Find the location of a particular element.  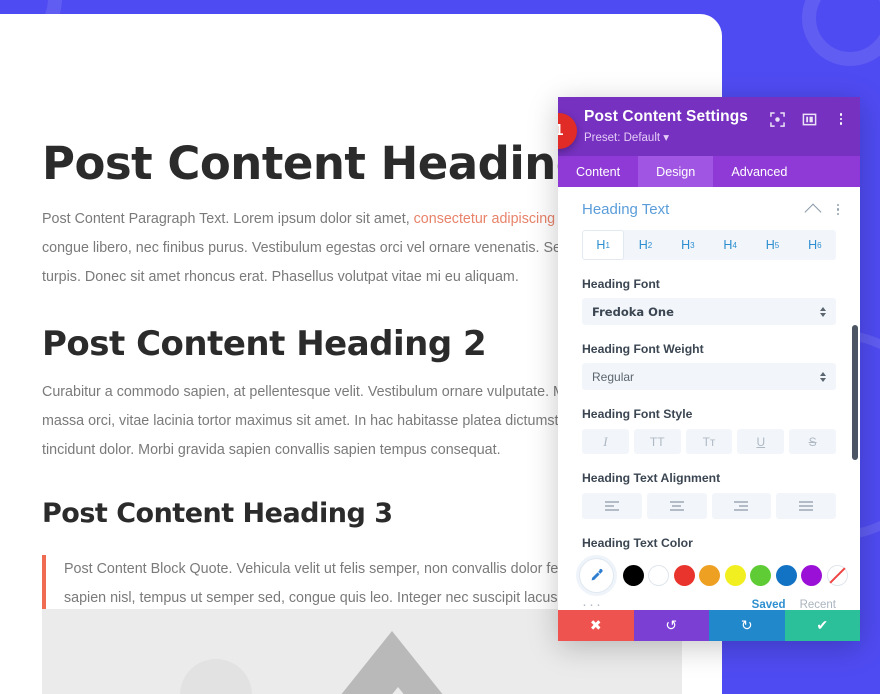

decorative-ring-top-right is located at coordinates (841, 33).